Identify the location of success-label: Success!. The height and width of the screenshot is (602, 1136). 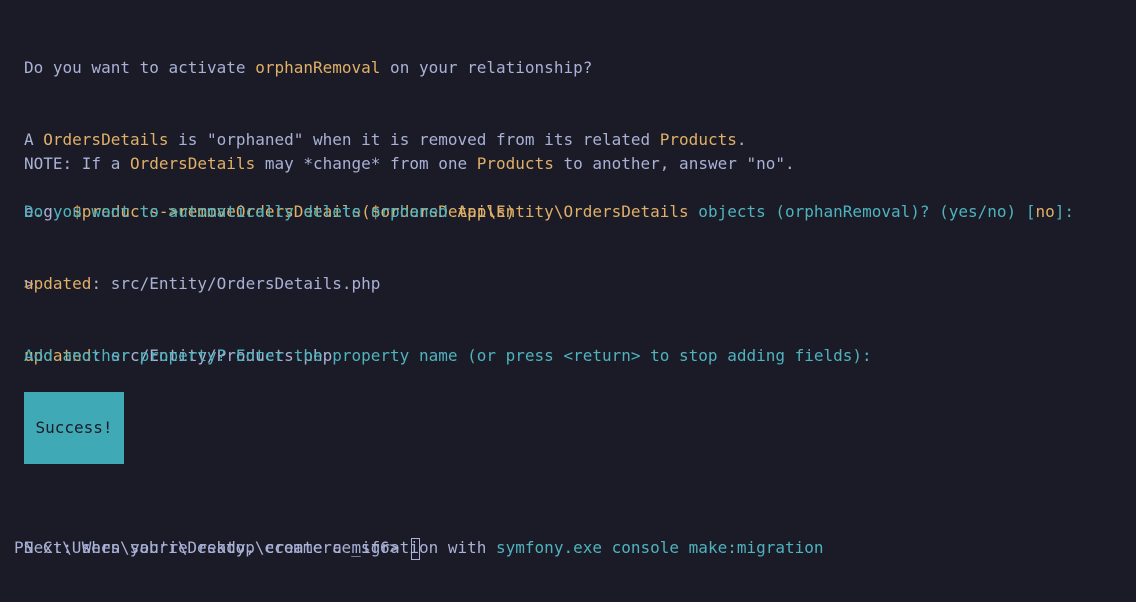
(74, 427).